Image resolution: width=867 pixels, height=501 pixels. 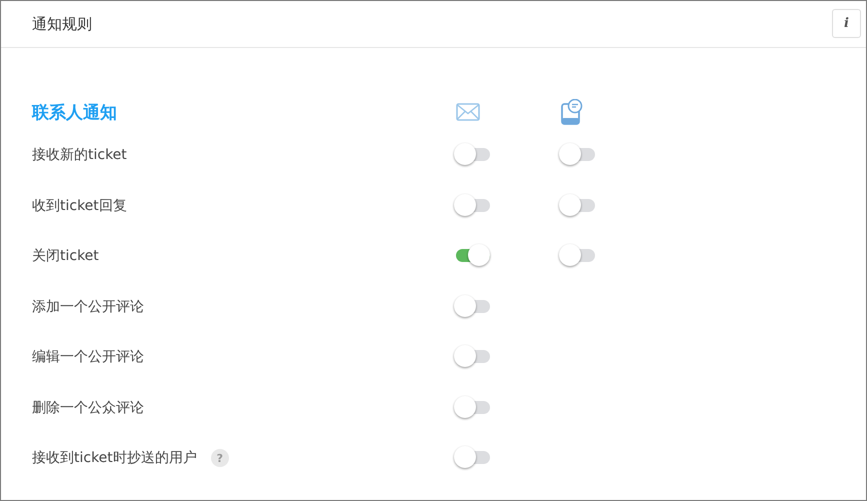 I want to click on setting-label: 删除一个公众评论, so click(x=88, y=407).